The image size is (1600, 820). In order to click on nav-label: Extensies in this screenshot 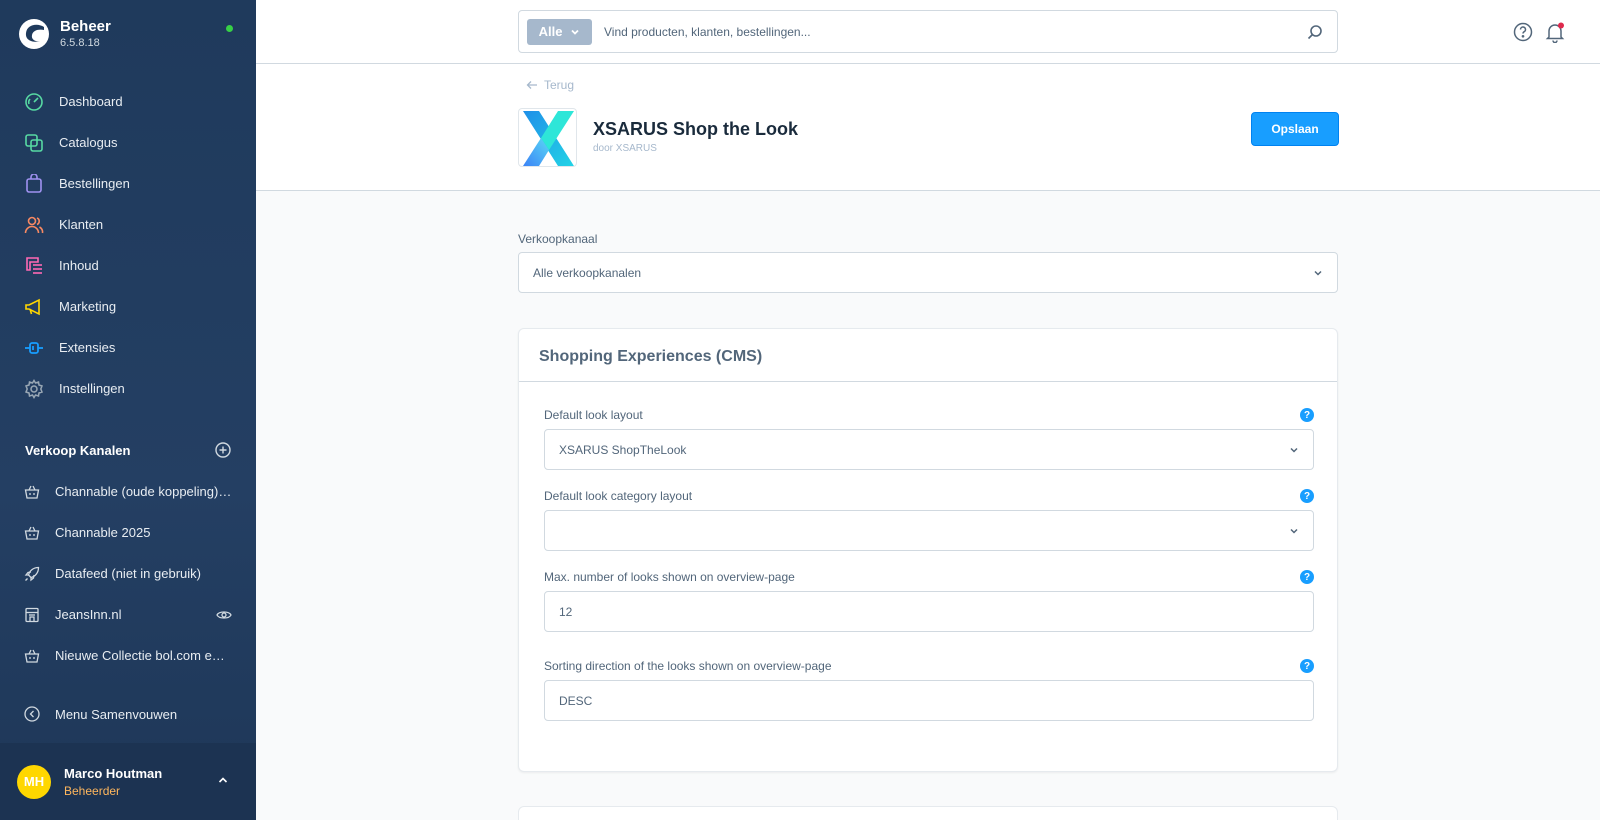, I will do `click(87, 347)`.